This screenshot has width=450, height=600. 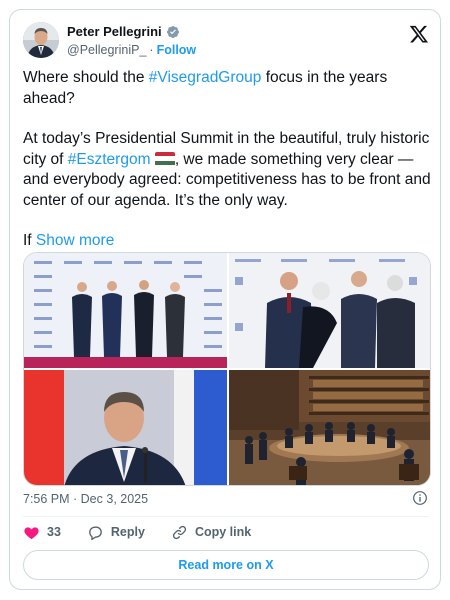 I want to click on heart-icon, so click(x=31, y=532).